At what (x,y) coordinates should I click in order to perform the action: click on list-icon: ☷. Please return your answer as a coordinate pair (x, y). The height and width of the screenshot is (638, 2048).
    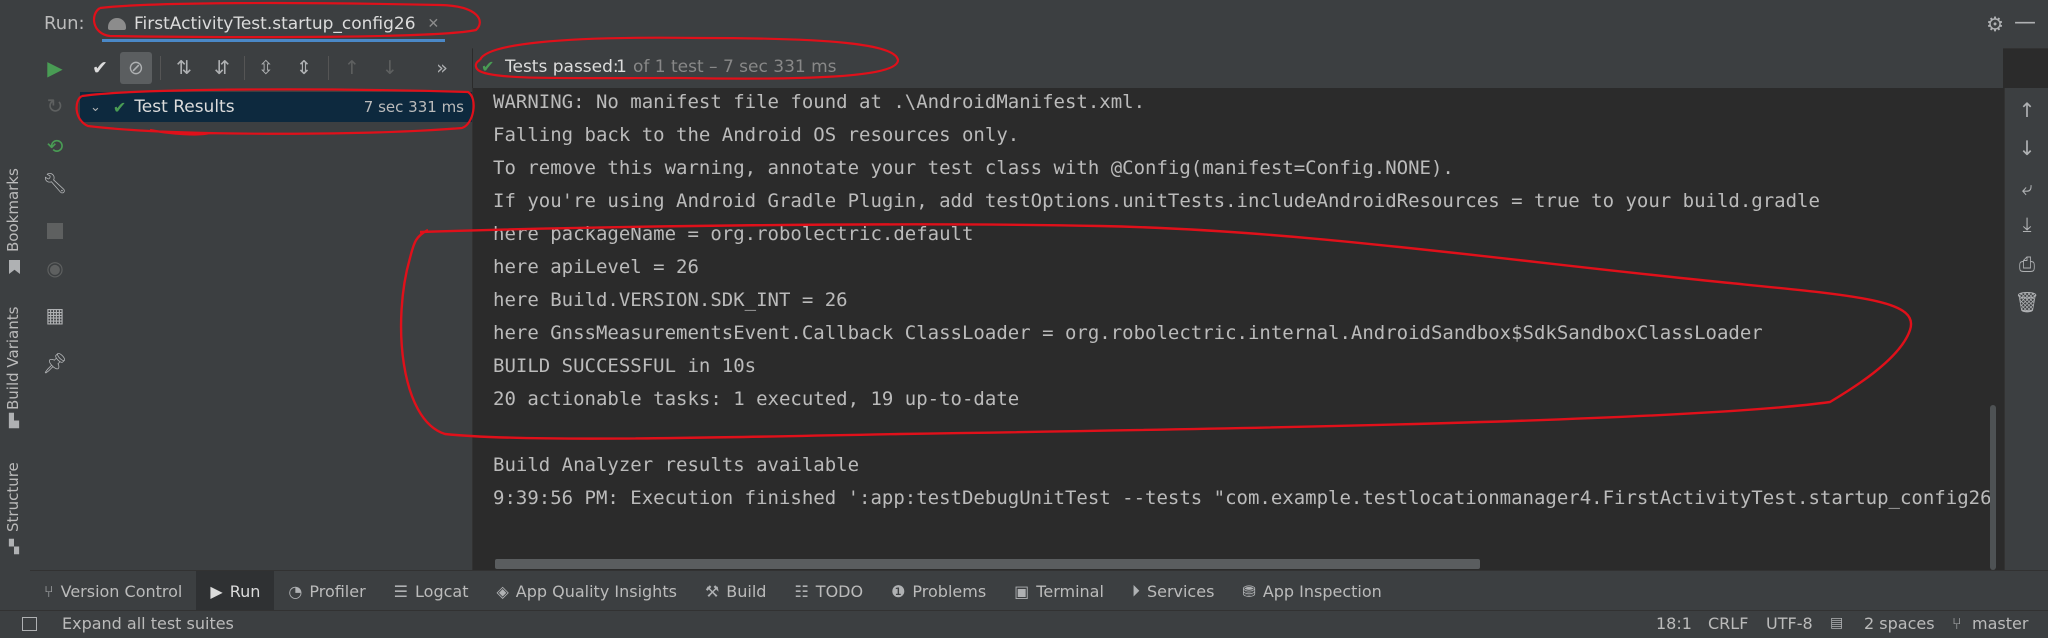
    Looking at the image, I should click on (801, 591).